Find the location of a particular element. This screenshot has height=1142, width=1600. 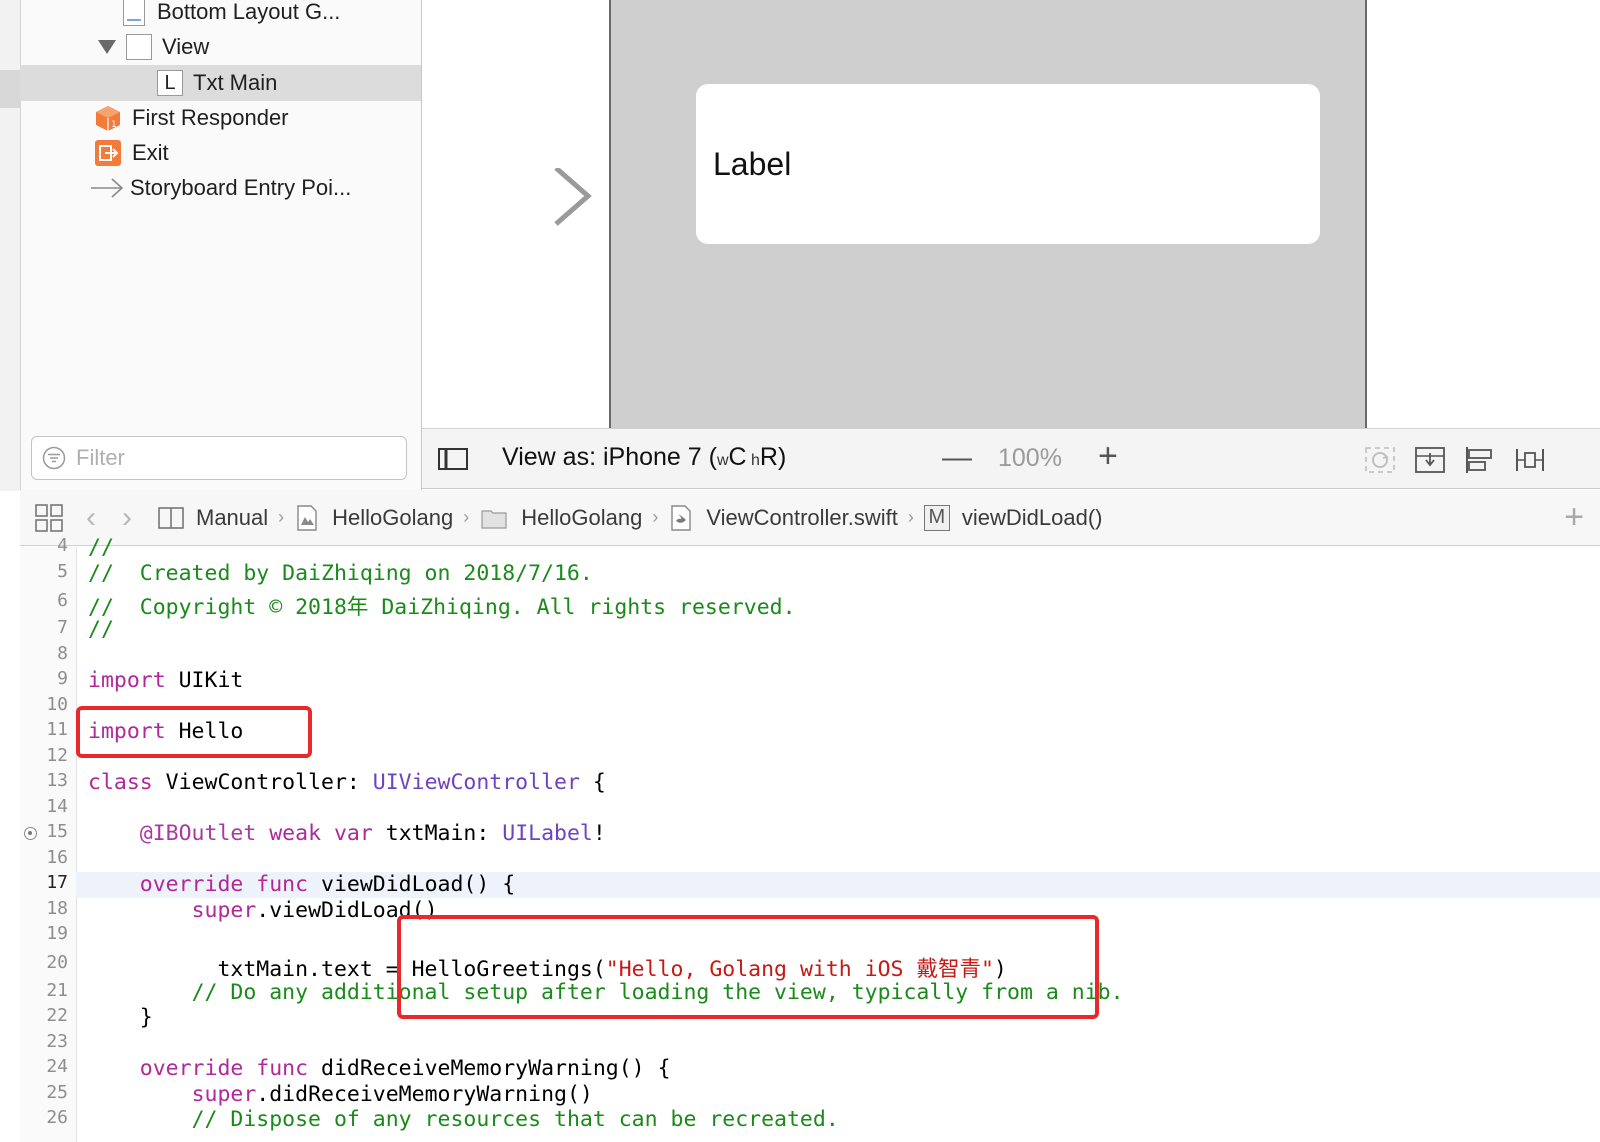

code-text: super.didReceiveMemoryWarning() is located at coordinates (340, 1094).